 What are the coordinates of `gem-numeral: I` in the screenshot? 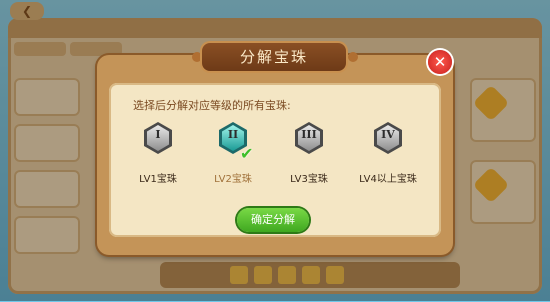 It's located at (158, 134).